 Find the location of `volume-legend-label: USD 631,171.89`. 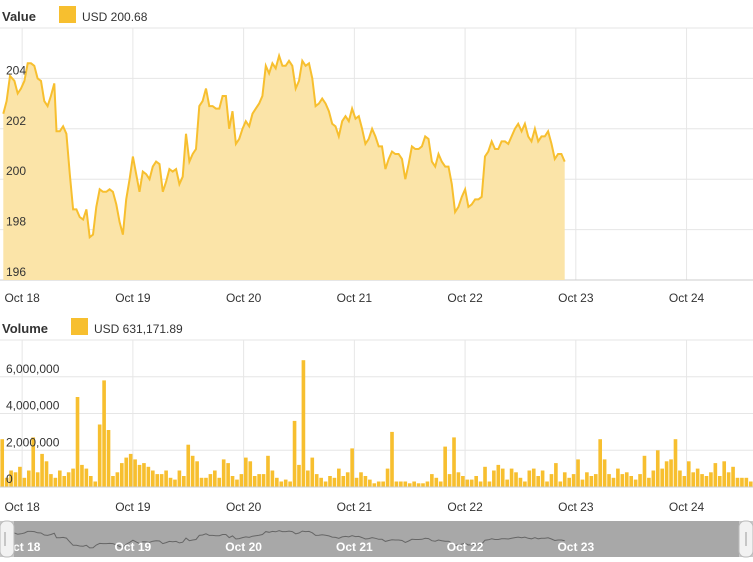

volume-legend-label: USD 631,171.89 is located at coordinates (138, 329).